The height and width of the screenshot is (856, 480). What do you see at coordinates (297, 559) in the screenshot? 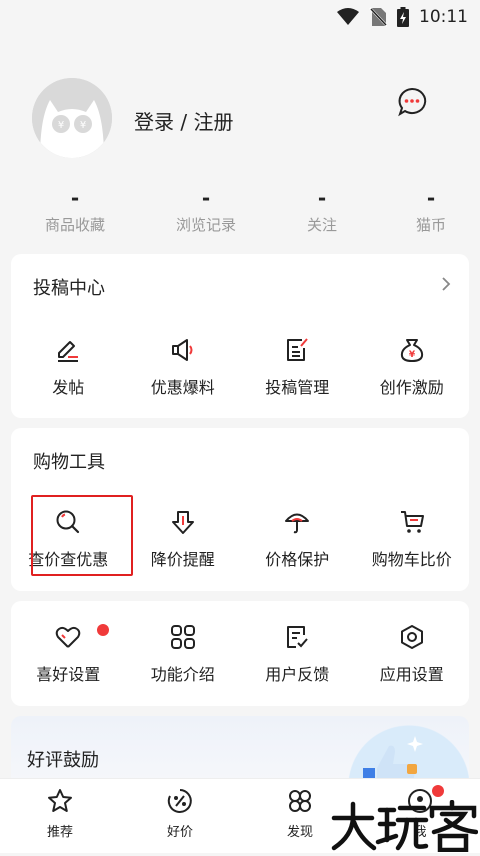
I see `grid-label: 价格保护` at bounding box center [297, 559].